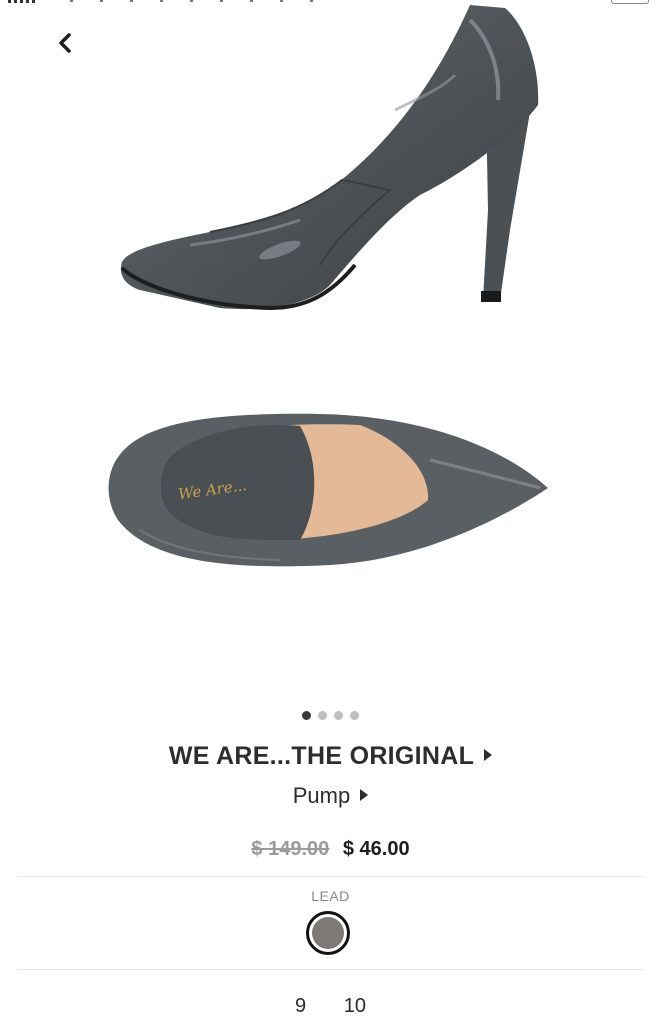 The width and height of the screenshot is (661, 1024). I want to click on image-pager, so click(330, 717).